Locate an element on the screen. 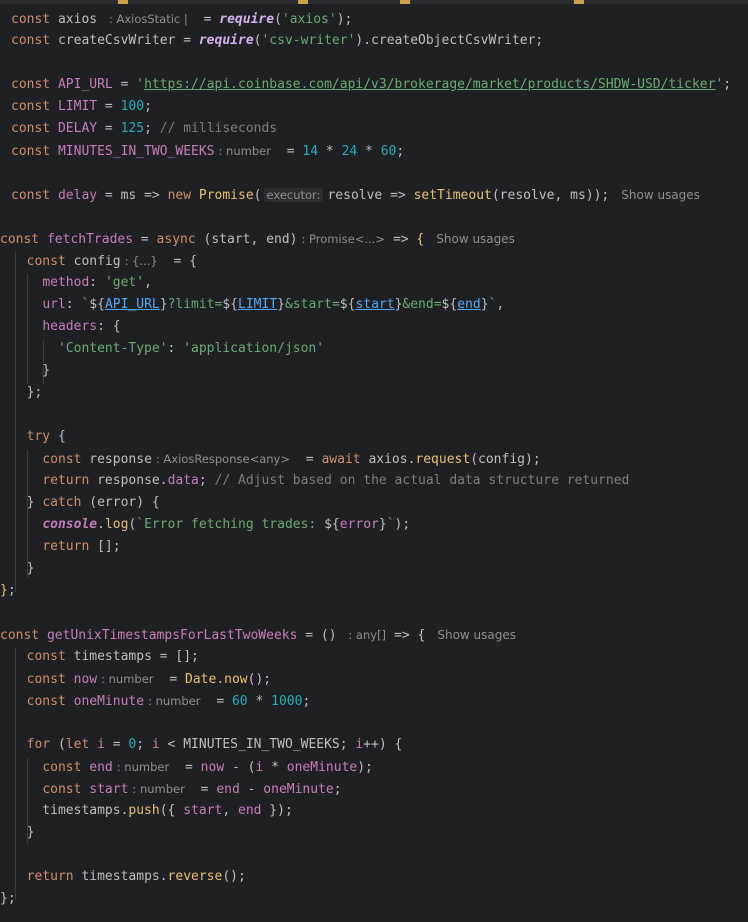 The width and height of the screenshot is (748, 922). code-line: const DELAY = 125; // milliseconds is located at coordinates (144, 129).